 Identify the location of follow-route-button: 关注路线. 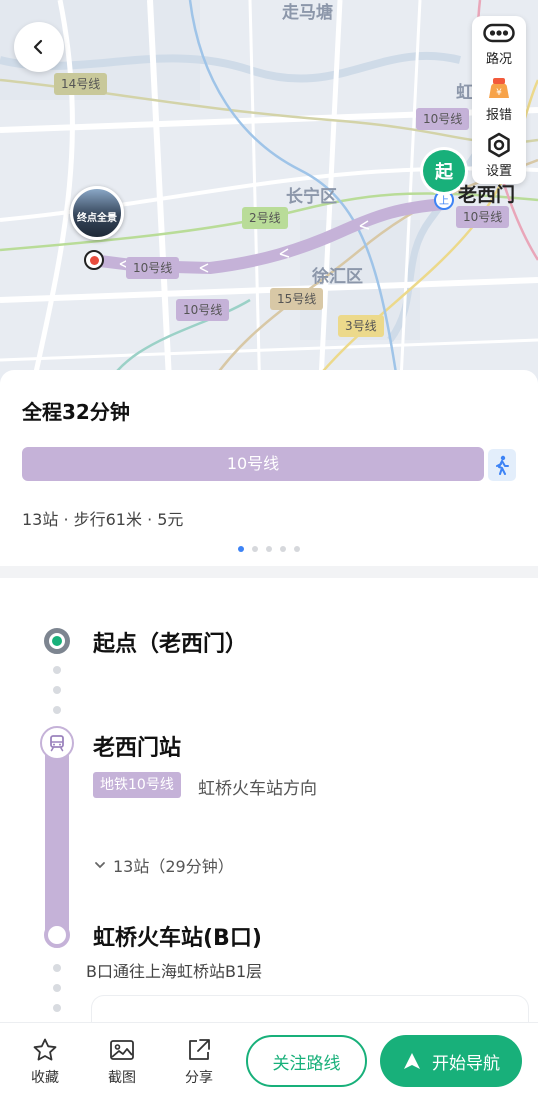
(306, 1061).